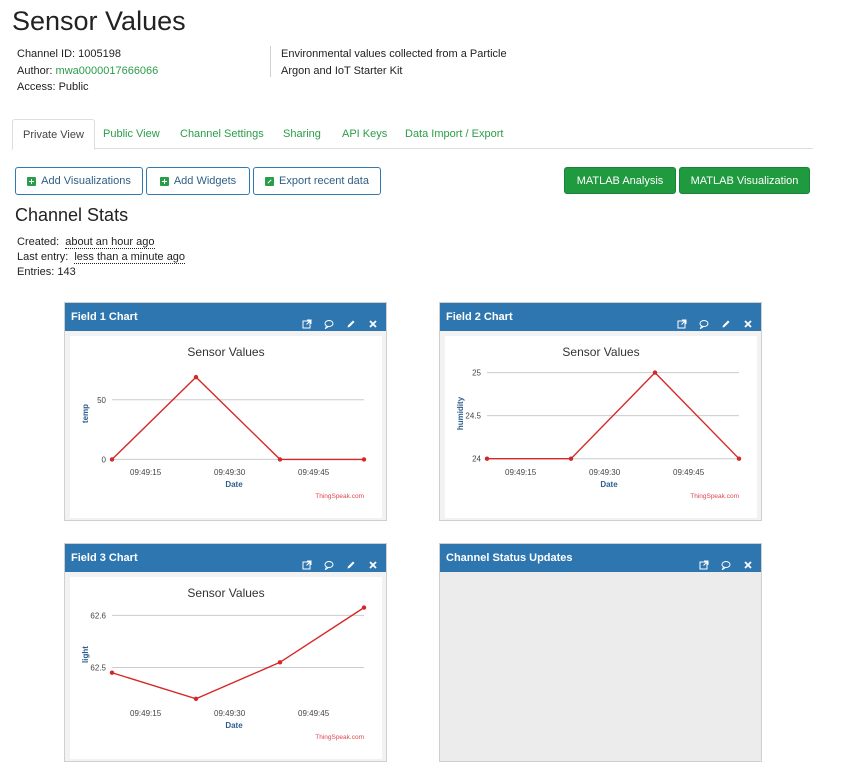  I want to click on created-label: Created:, so click(38, 242).